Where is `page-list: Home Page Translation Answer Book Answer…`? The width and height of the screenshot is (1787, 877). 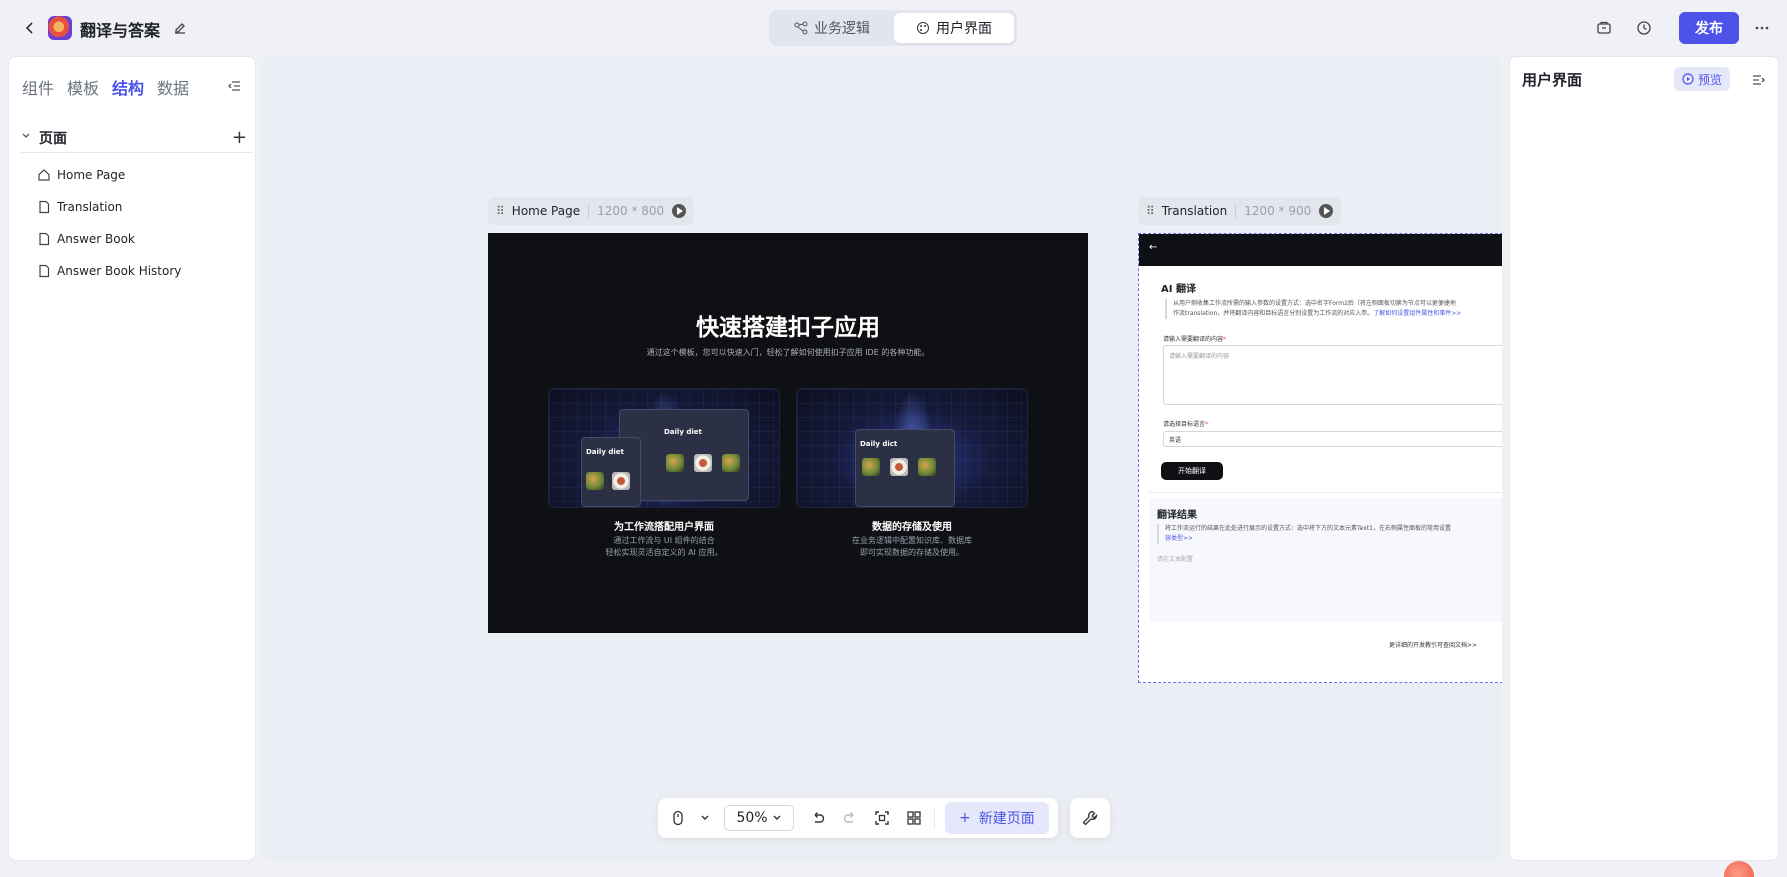
page-list: Home Page Translation Answer Book Answer… is located at coordinates (142, 223).